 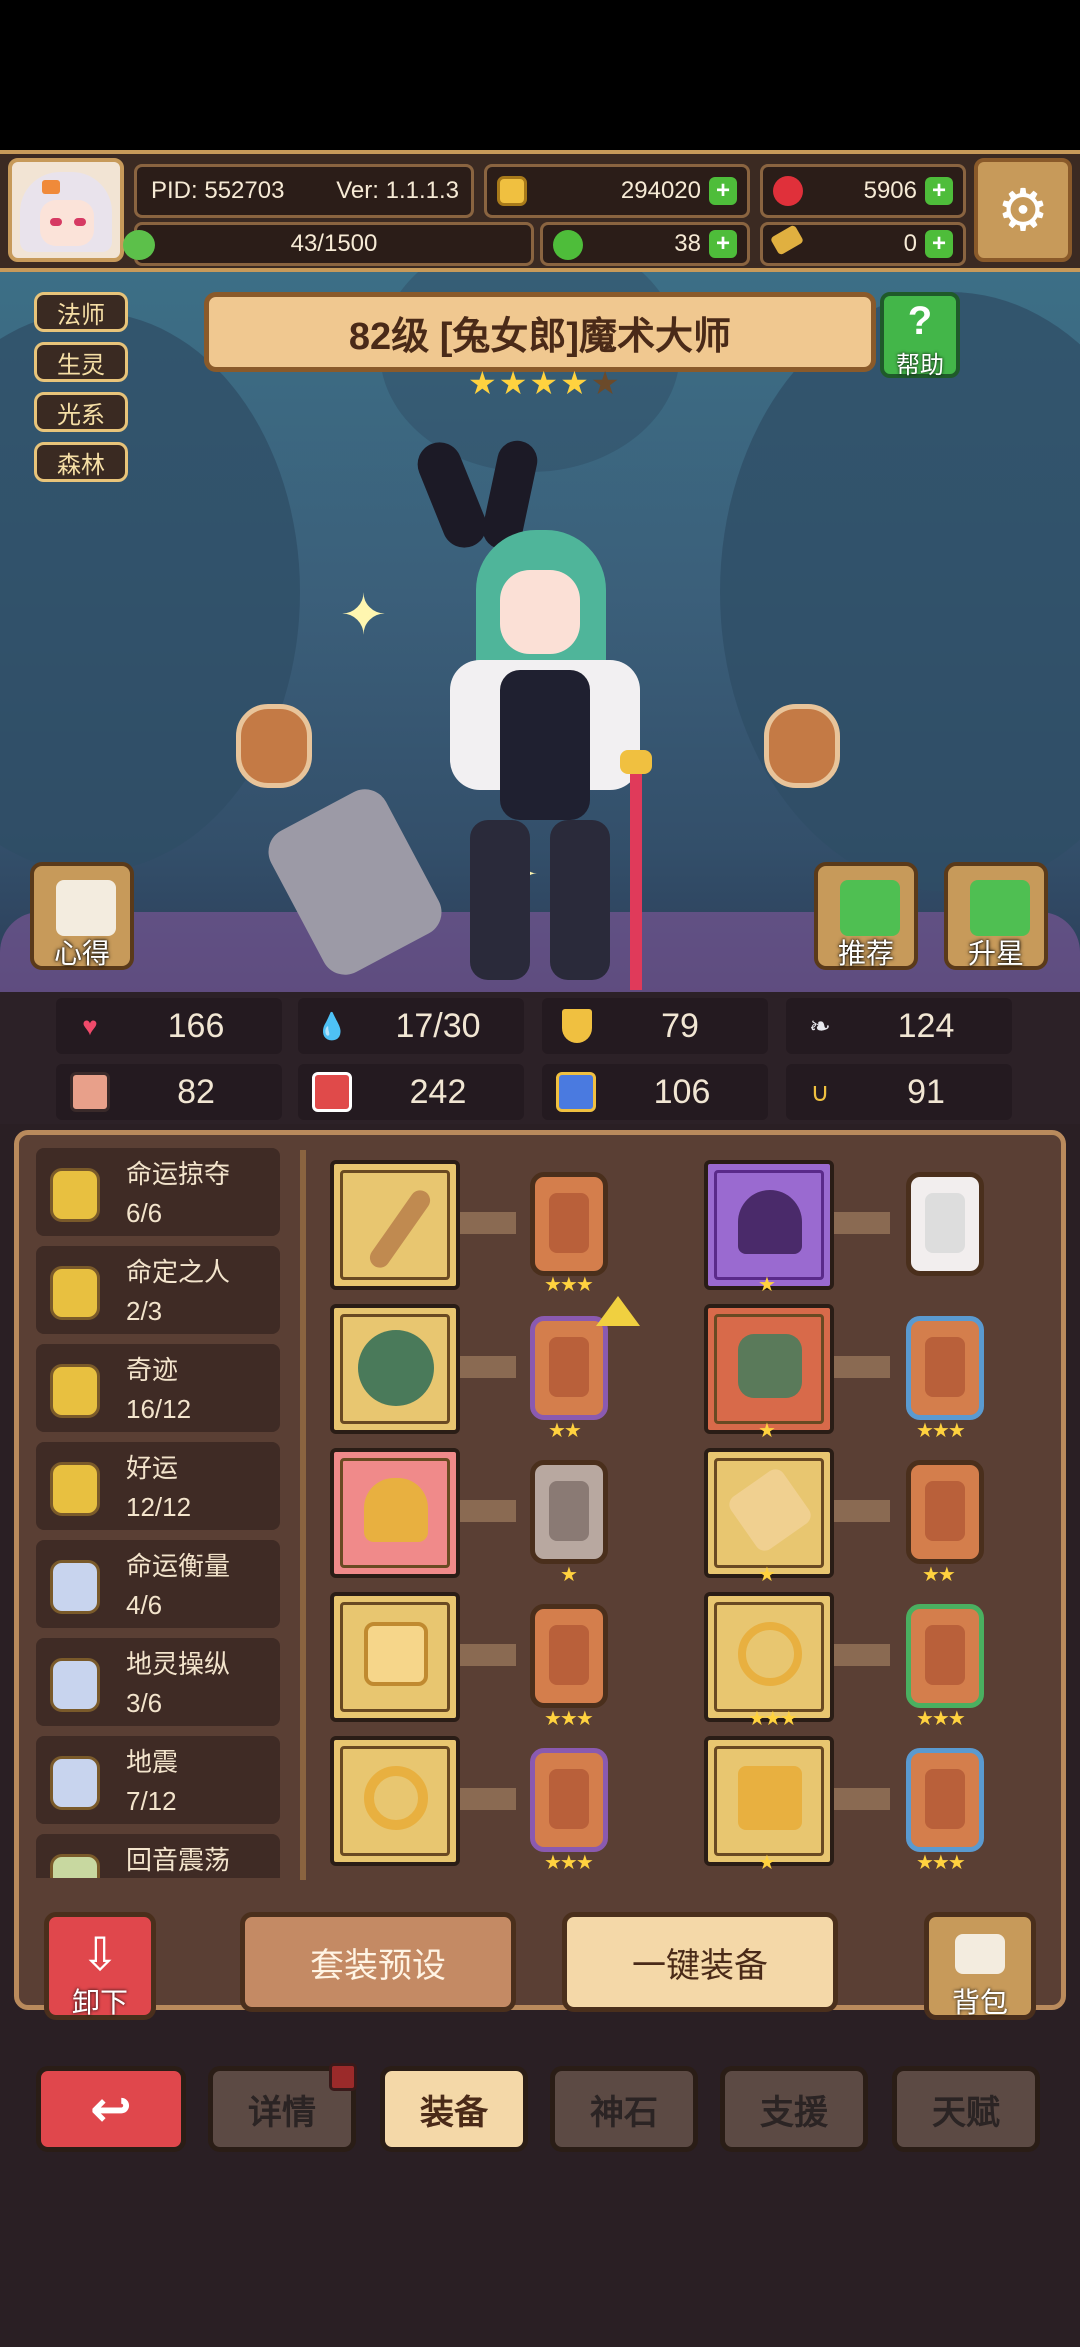 I want to click on auto-equip-label: 一键装备, so click(x=700, y=1965).